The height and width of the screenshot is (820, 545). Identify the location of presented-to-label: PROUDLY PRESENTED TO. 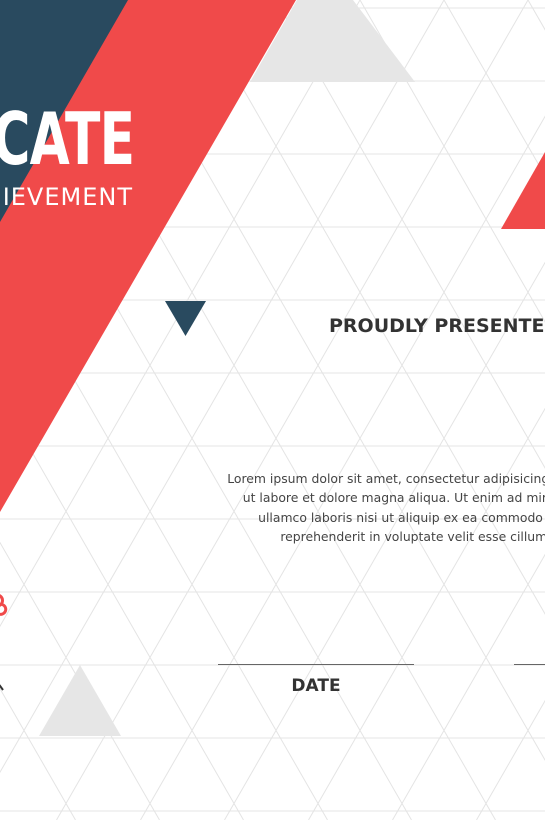
(437, 326).